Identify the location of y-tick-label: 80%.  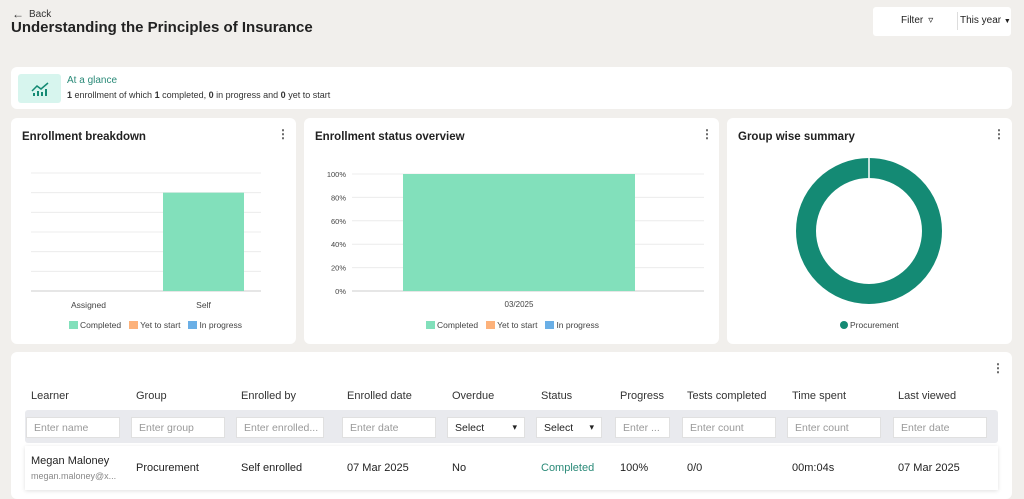
(338, 197).